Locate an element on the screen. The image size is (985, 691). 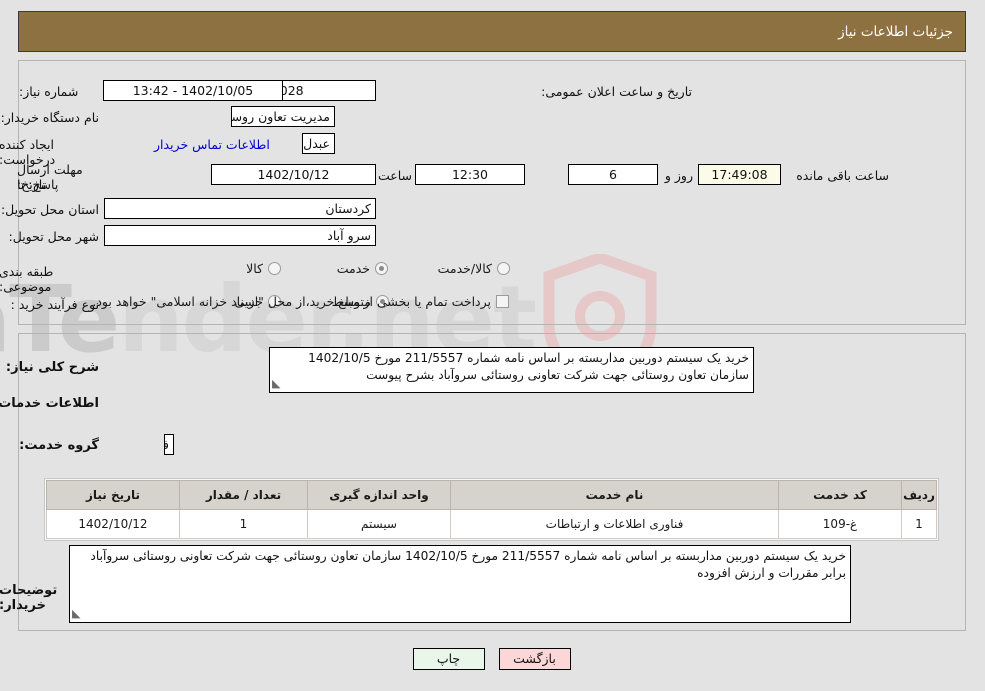
print-button: چاپ is located at coordinates (449, 659).